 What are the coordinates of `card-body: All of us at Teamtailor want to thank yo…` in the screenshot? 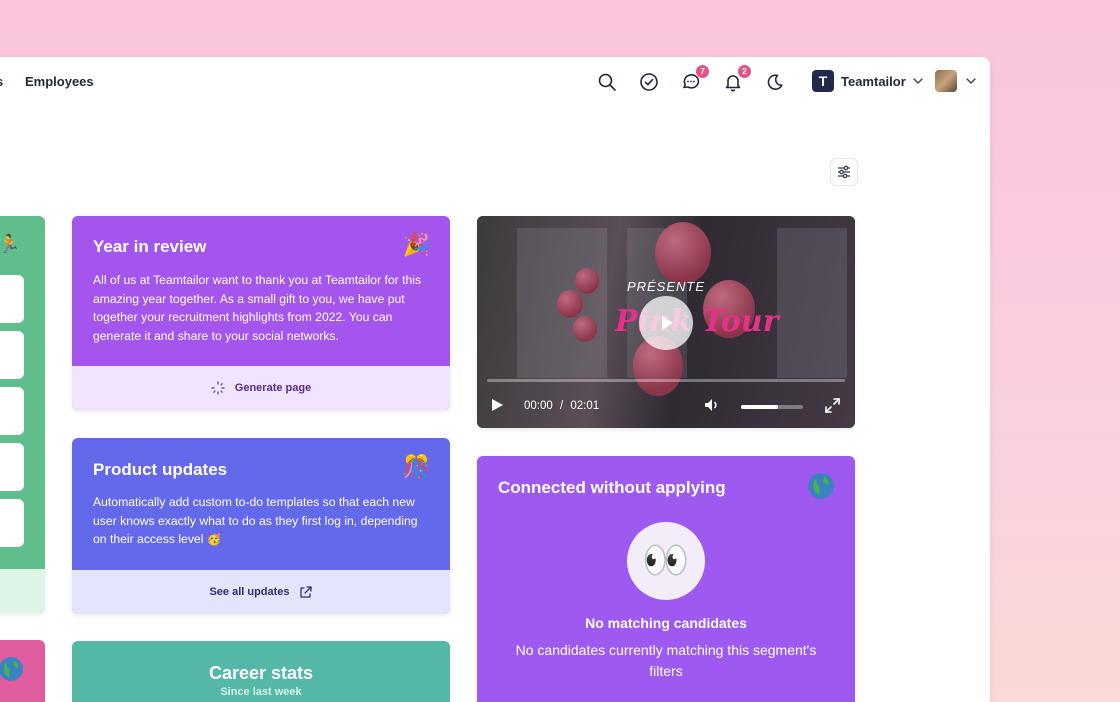 It's located at (257, 308).